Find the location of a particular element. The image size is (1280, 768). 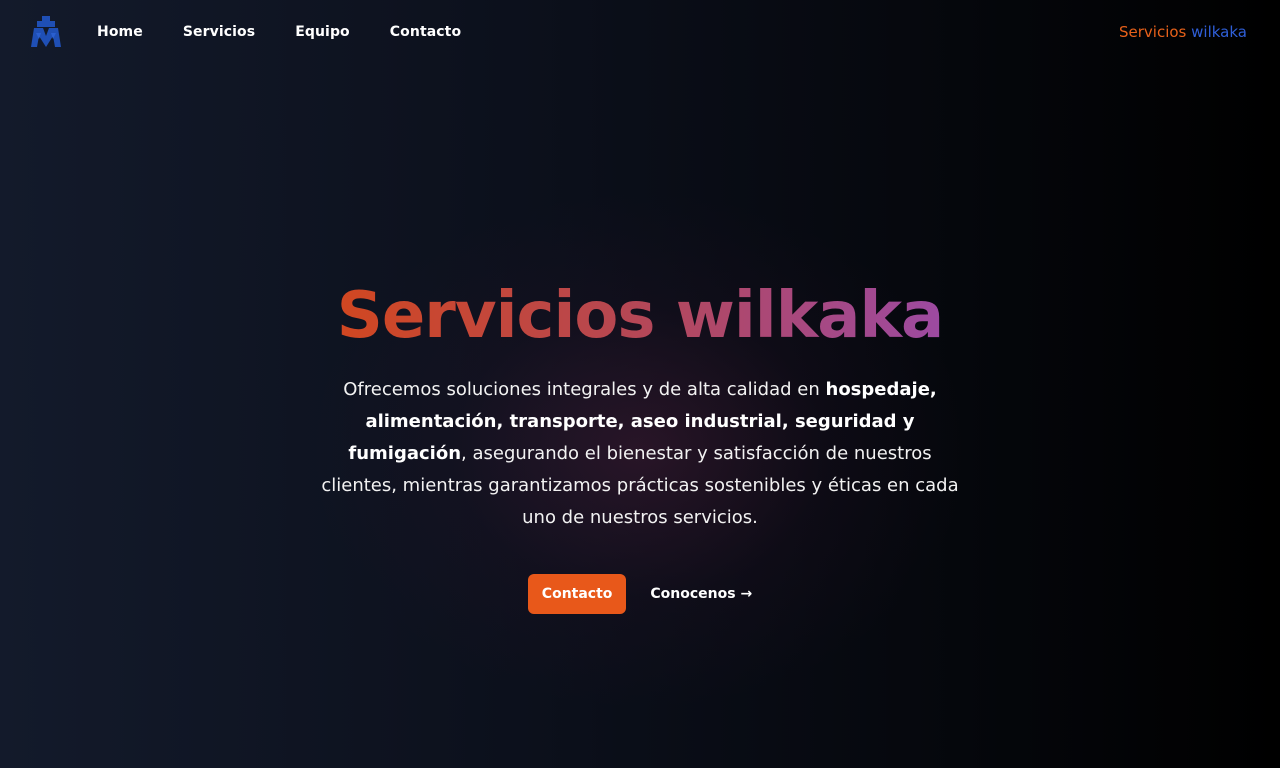

brand-wordmark: Servicios wilkaka is located at coordinates (1183, 32).